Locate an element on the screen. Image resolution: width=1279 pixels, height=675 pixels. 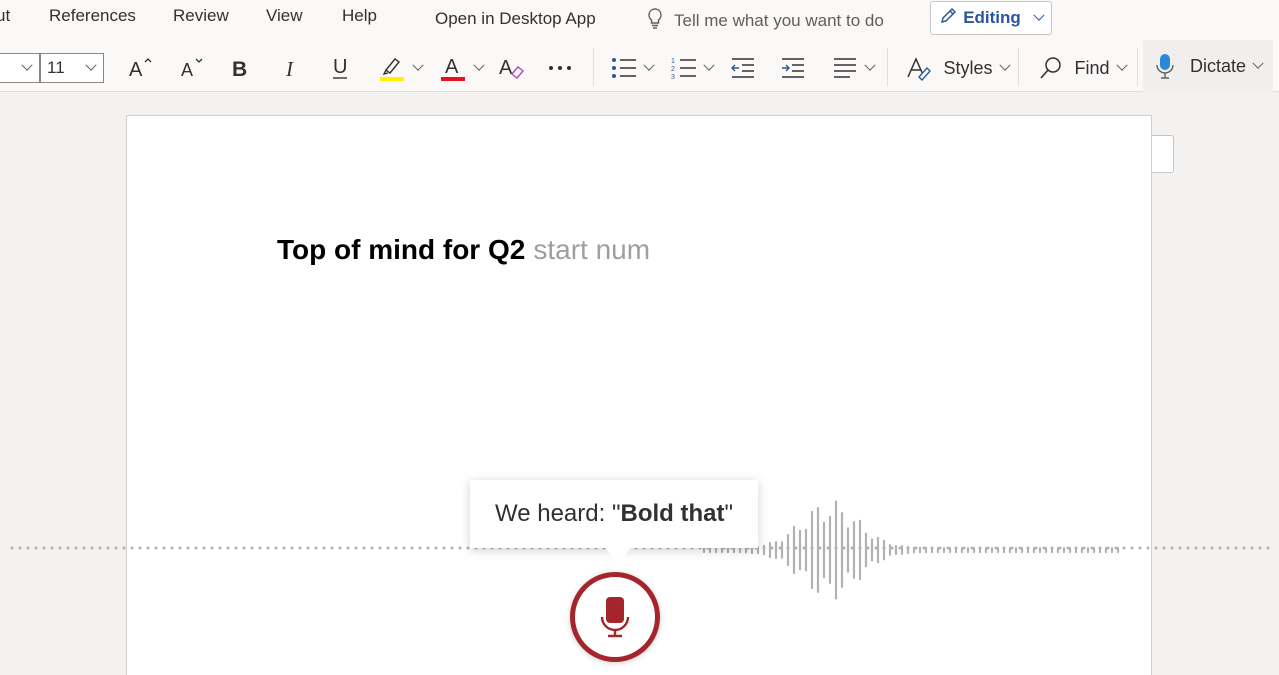
shrink-font-button: A is located at coordinates (192, 68).